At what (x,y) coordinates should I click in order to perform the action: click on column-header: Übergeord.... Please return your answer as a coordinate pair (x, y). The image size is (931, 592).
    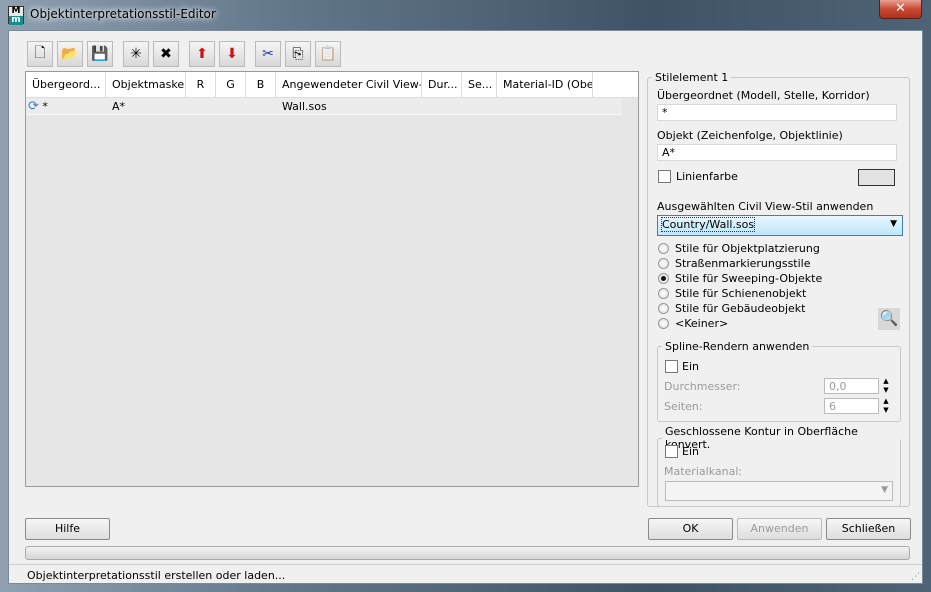
    Looking at the image, I should click on (66, 85).